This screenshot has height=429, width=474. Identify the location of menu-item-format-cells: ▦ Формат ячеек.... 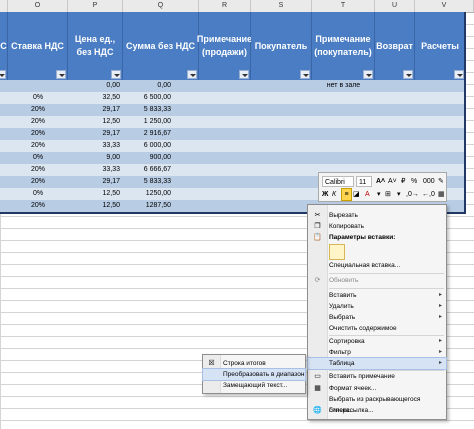
(377, 388).